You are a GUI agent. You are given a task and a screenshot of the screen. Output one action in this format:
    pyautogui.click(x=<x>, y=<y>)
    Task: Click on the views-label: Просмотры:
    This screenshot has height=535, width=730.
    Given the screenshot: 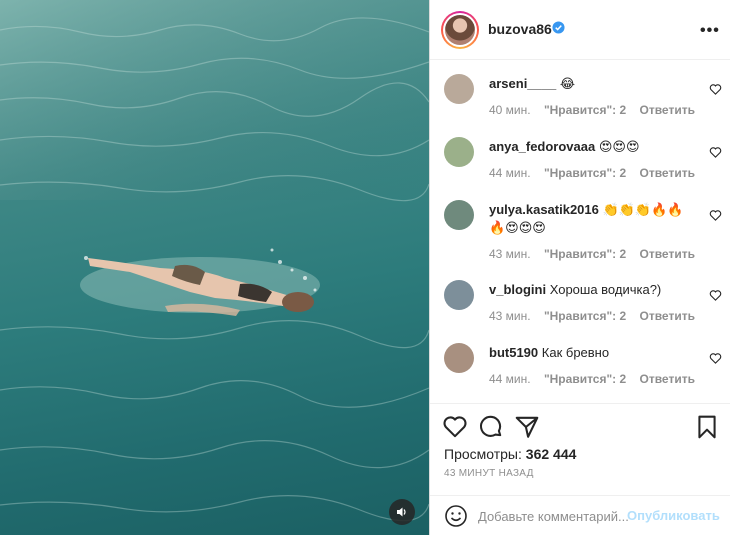 What is the action you would take?
    pyautogui.click(x=483, y=454)
    